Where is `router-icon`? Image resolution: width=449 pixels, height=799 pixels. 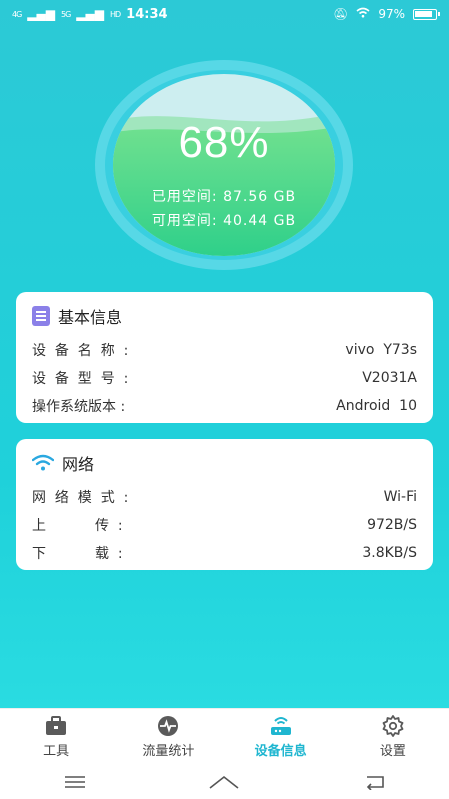 router-icon is located at coordinates (280, 725).